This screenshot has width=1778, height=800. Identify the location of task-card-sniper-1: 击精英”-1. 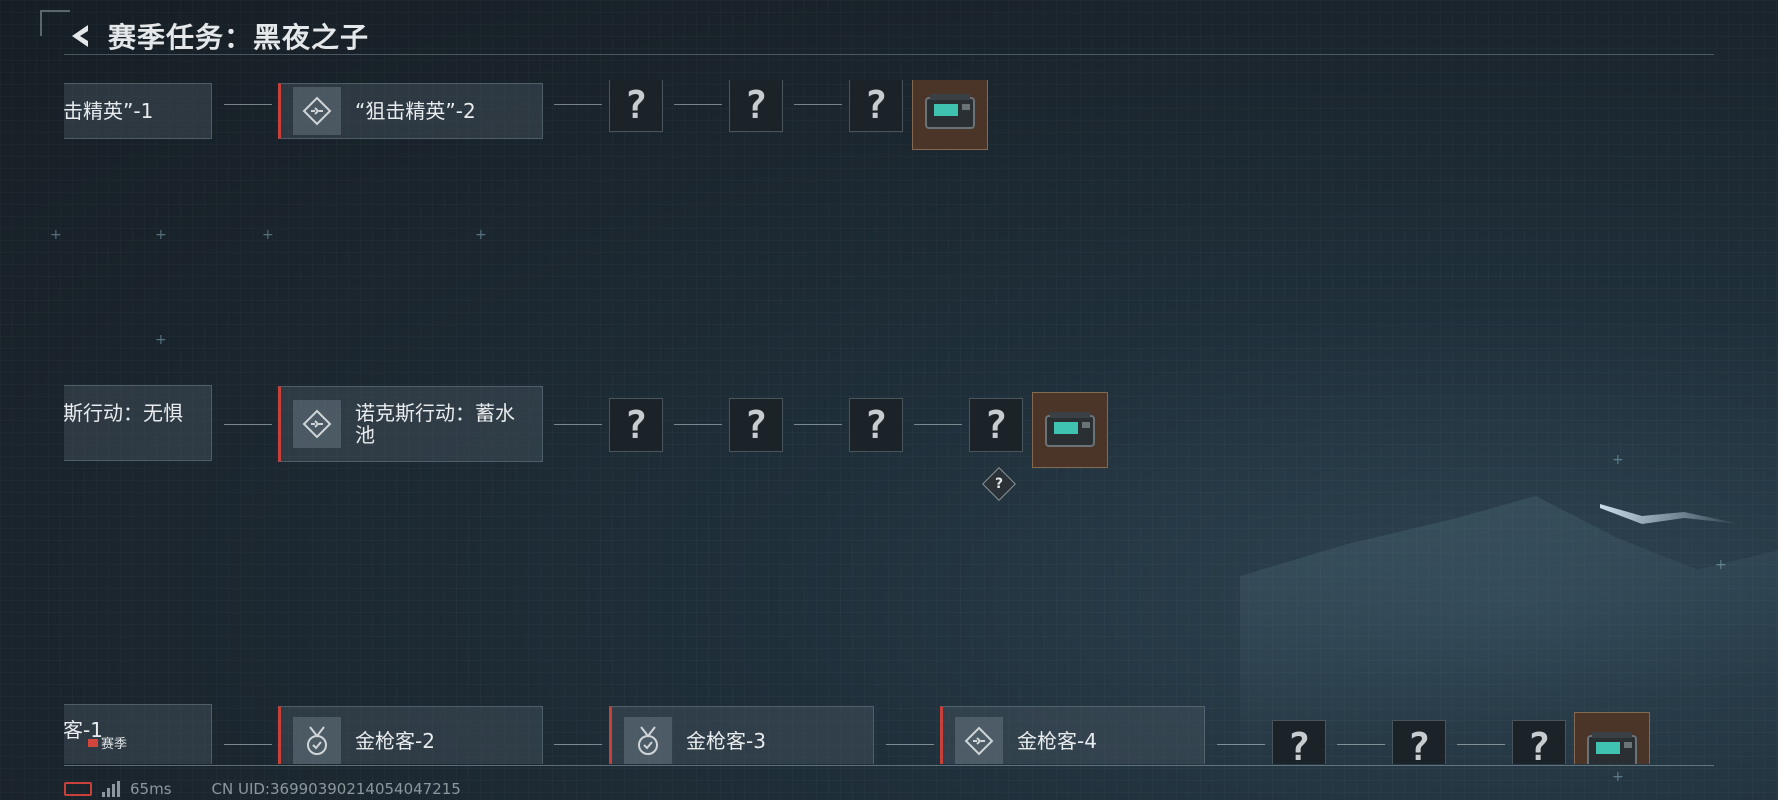
(138, 111).